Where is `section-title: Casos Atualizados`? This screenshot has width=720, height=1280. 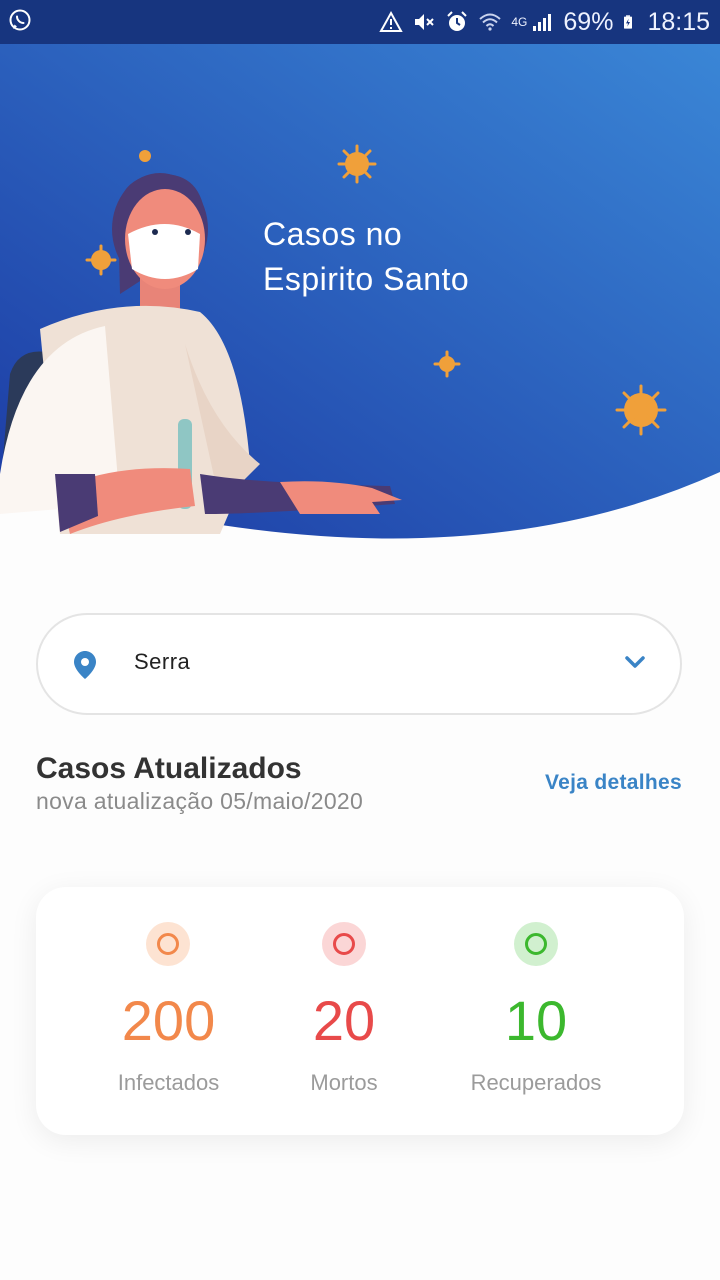 section-title: Casos Atualizados is located at coordinates (169, 768).